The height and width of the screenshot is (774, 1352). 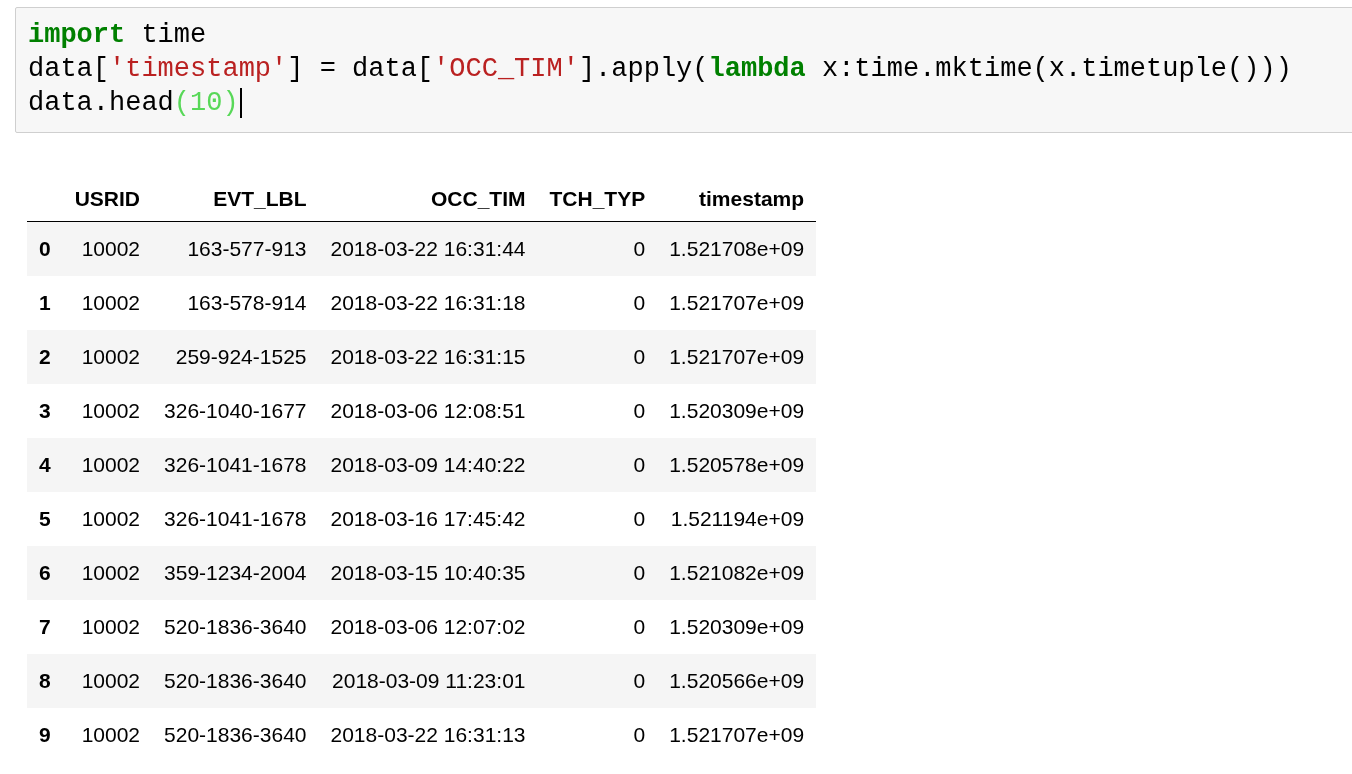 What do you see at coordinates (45, 627) in the screenshot?
I see `row-index: 7` at bounding box center [45, 627].